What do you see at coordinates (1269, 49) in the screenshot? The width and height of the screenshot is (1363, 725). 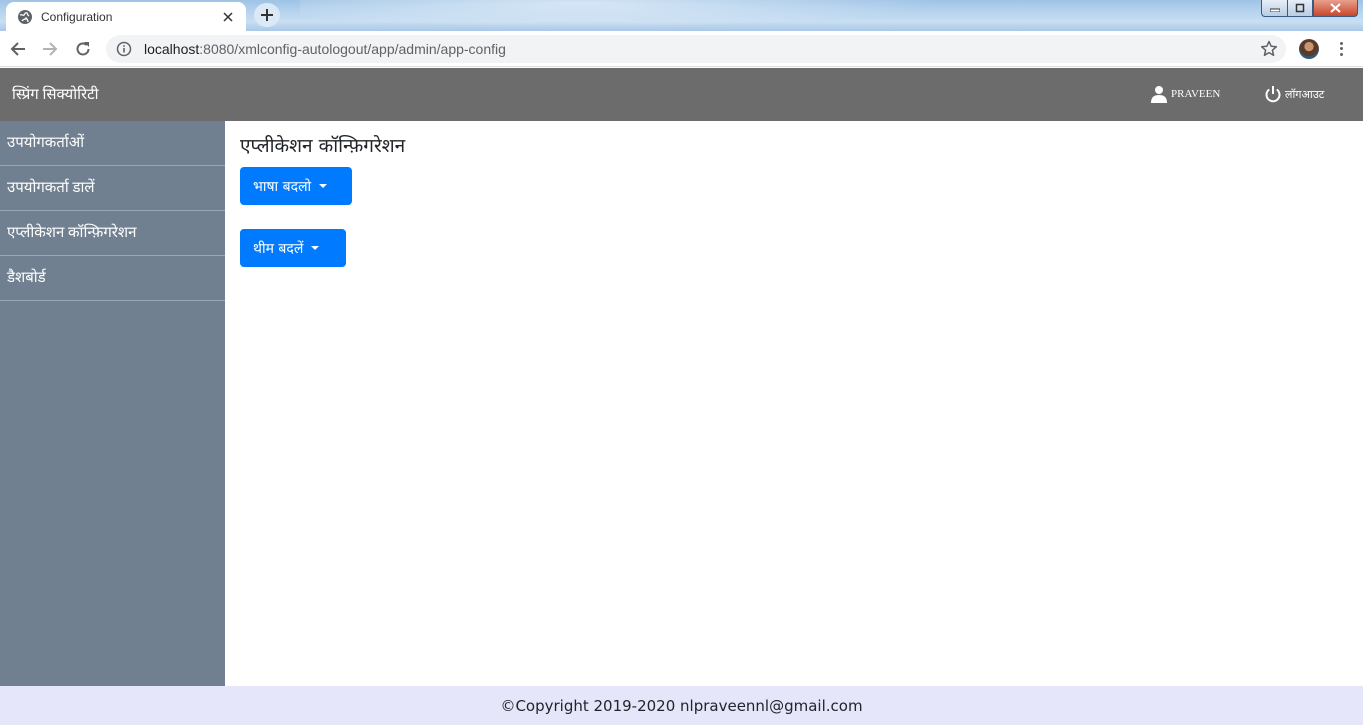 I see `bookmark-star-icon` at bounding box center [1269, 49].